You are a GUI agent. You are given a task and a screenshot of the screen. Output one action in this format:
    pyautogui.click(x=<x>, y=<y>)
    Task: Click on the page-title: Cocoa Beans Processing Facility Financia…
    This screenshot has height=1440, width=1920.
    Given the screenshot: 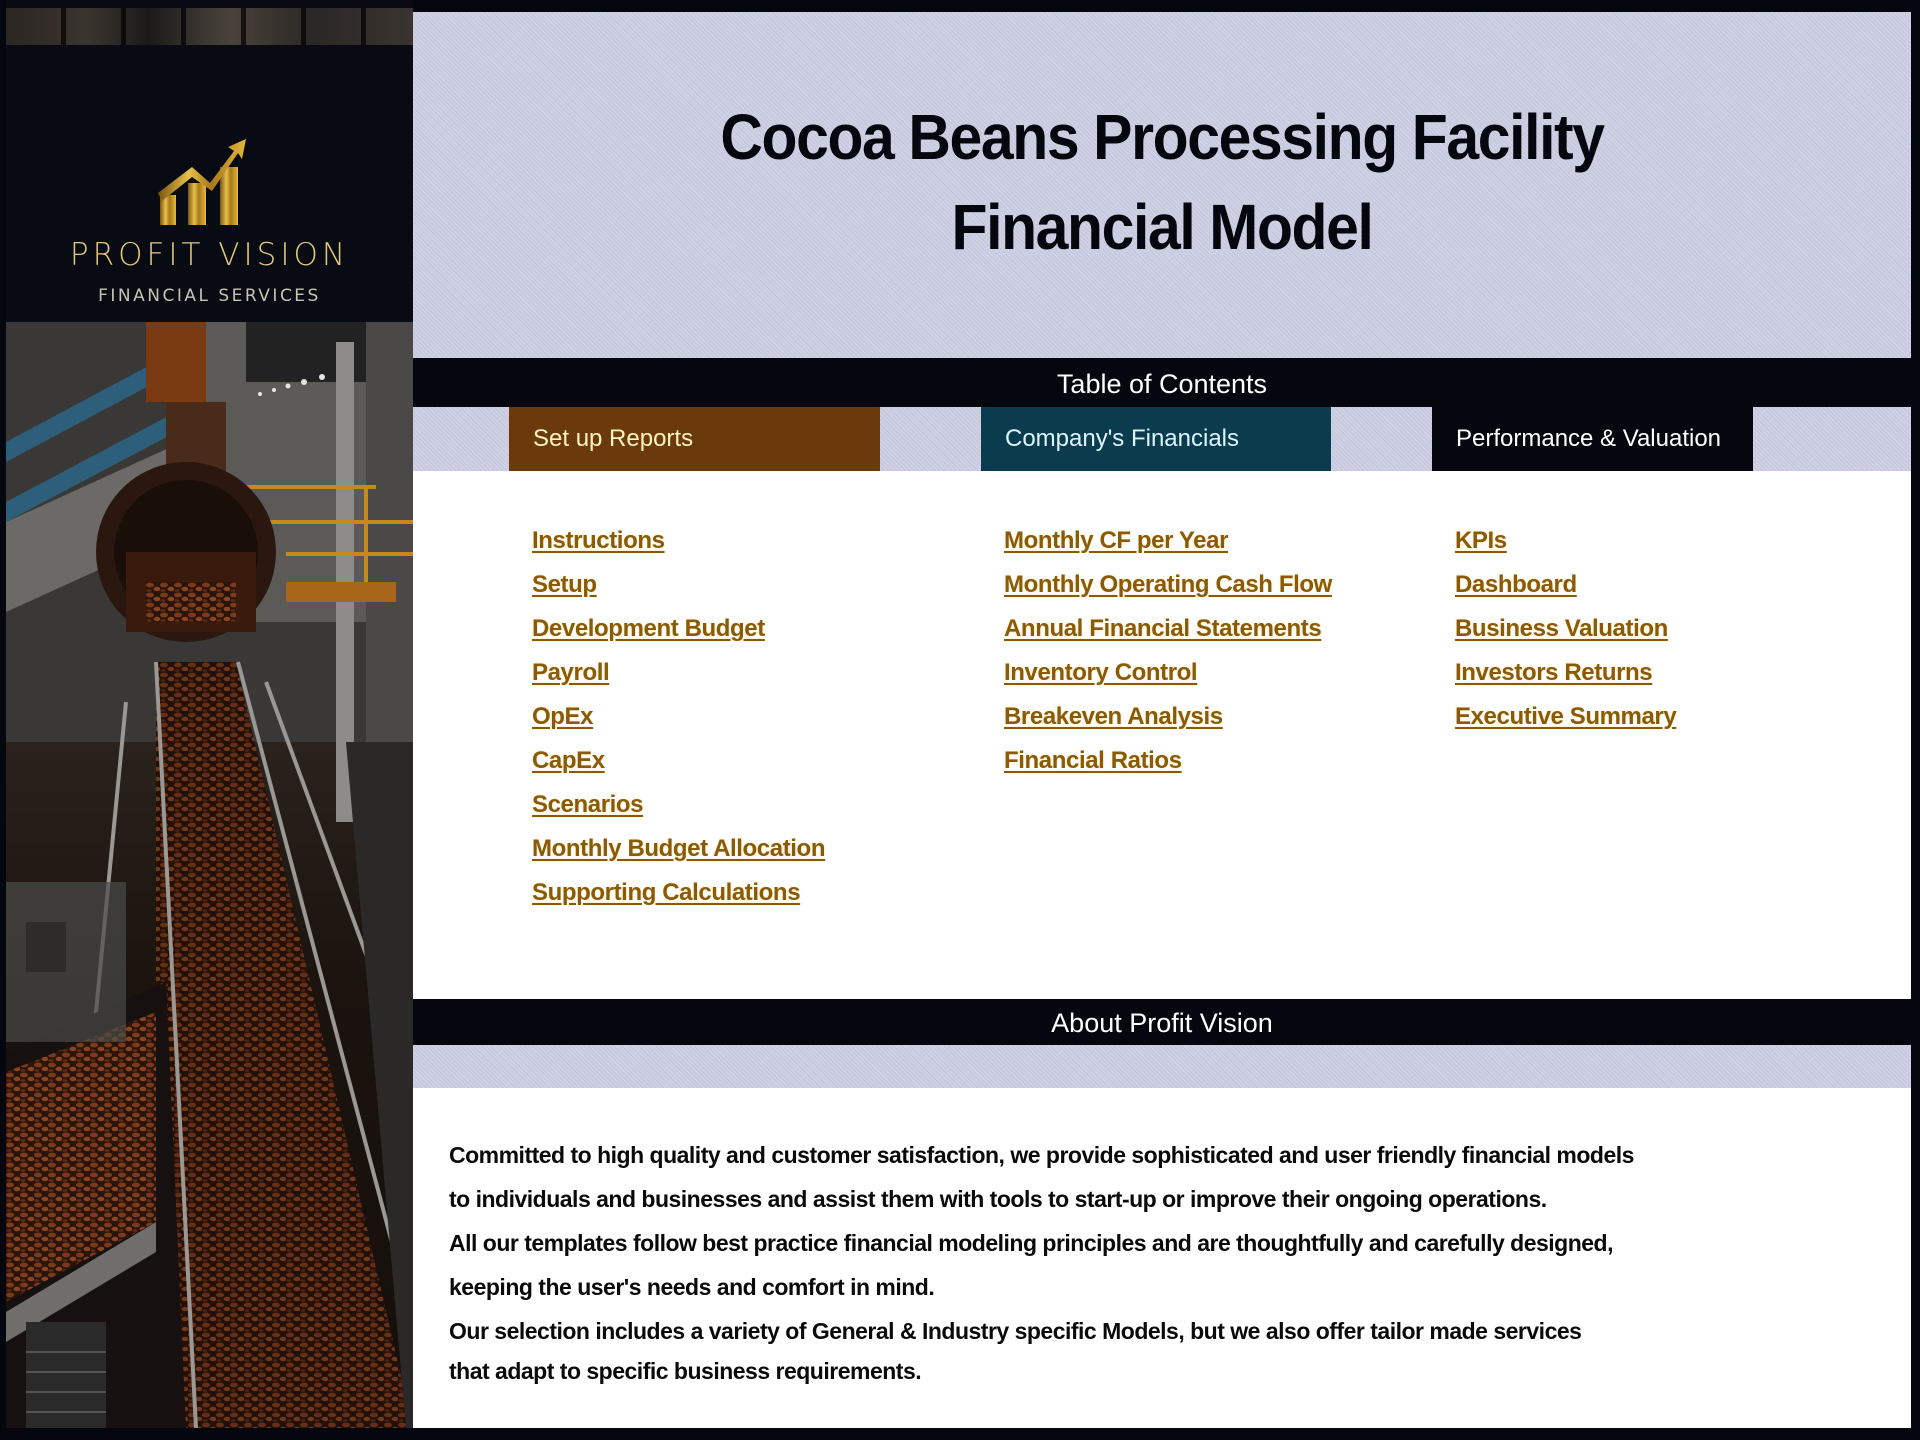 What is the action you would take?
    pyautogui.click(x=1162, y=182)
    